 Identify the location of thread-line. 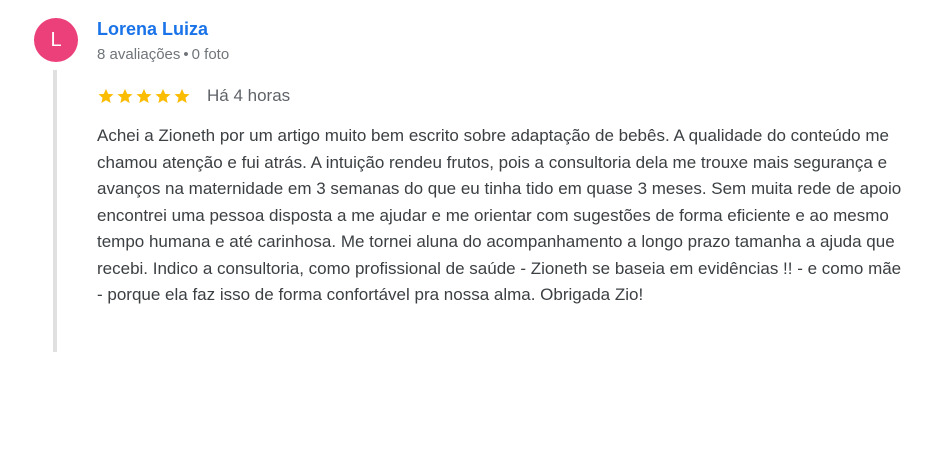
(55, 211).